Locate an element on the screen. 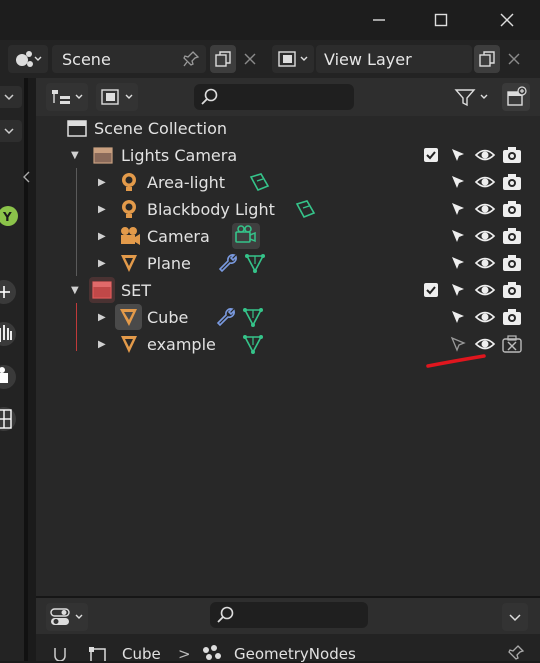 The height and width of the screenshot is (663, 540). new-collection-button is located at coordinates (516, 97).